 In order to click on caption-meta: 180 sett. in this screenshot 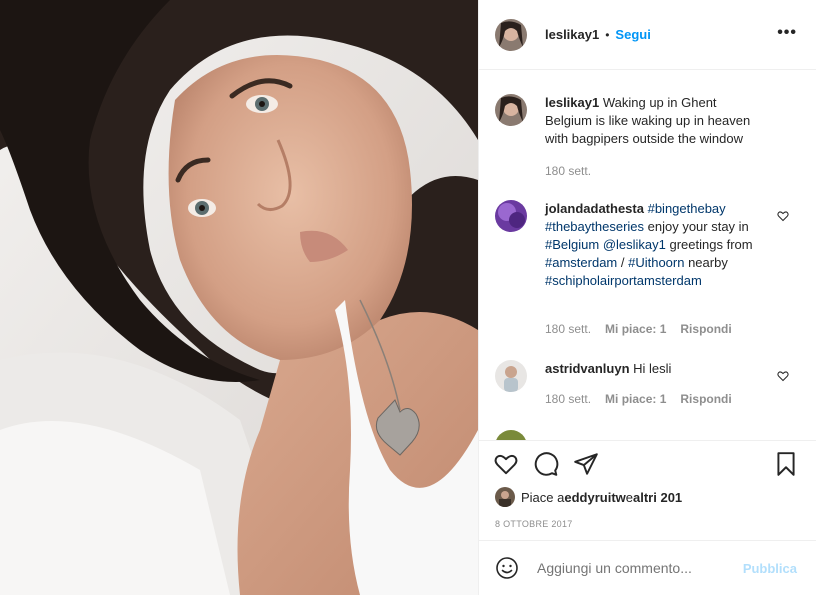, I will do `click(568, 171)`.